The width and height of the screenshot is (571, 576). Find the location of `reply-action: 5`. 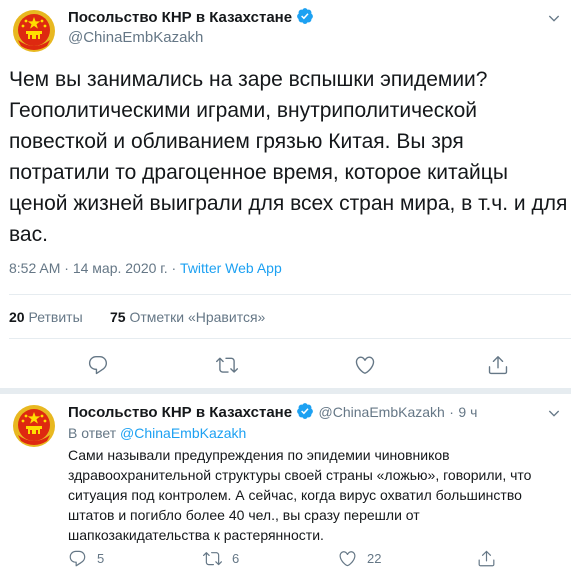

reply-action: 5 is located at coordinates (86, 558).